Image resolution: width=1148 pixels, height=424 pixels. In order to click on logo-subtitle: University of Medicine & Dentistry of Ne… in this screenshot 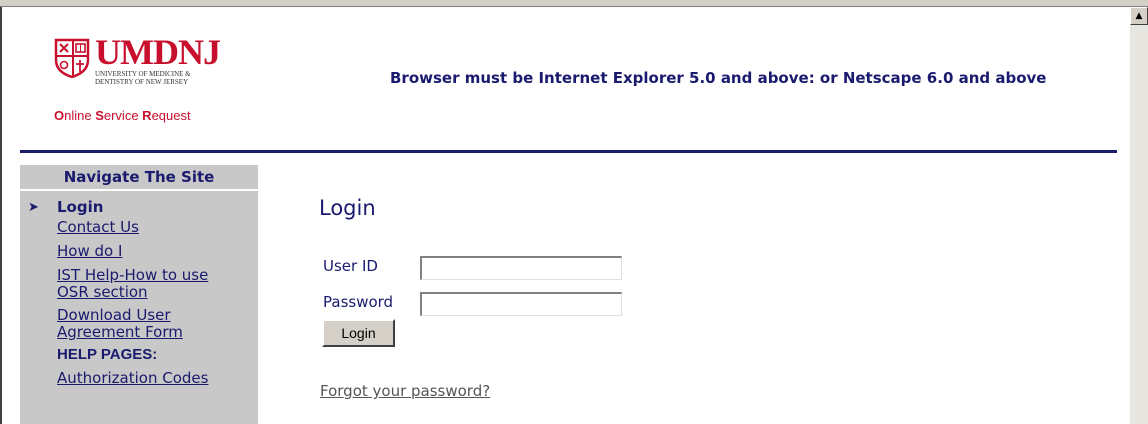, I will do `click(170, 78)`.